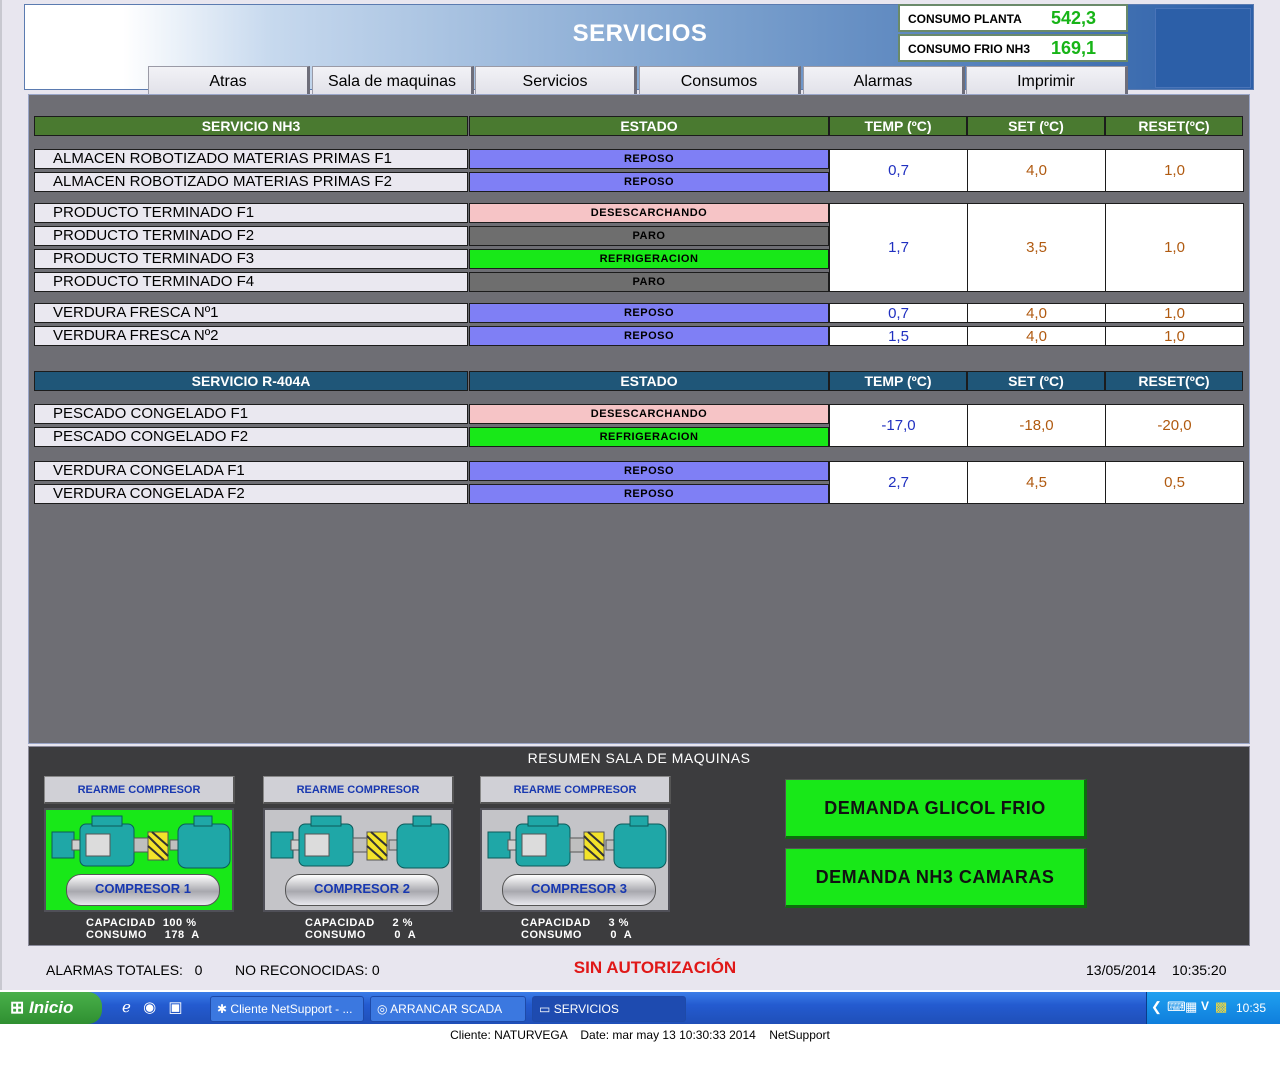 This screenshot has width=1280, height=1069. Describe the element at coordinates (141, 923) in the screenshot. I see `compresor-1-capacidad: CAPACIDAD 100 %` at that location.